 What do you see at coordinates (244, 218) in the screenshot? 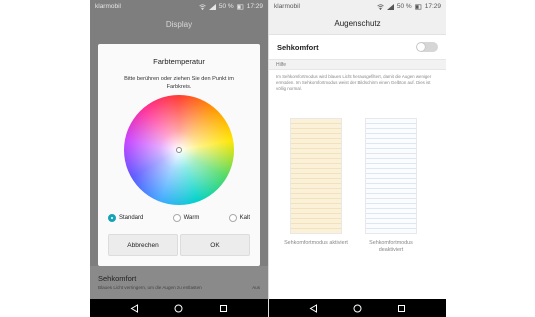
I see `option-label: Kalt` at bounding box center [244, 218].